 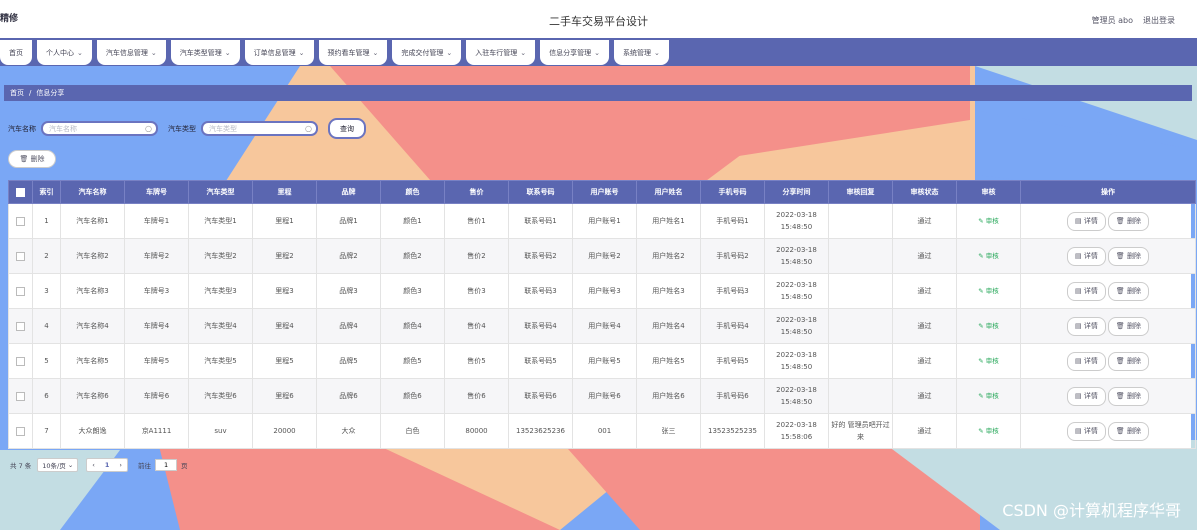 What do you see at coordinates (220, 192) in the screenshot?
I see `column-header: 汽车类型` at bounding box center [220, 192].